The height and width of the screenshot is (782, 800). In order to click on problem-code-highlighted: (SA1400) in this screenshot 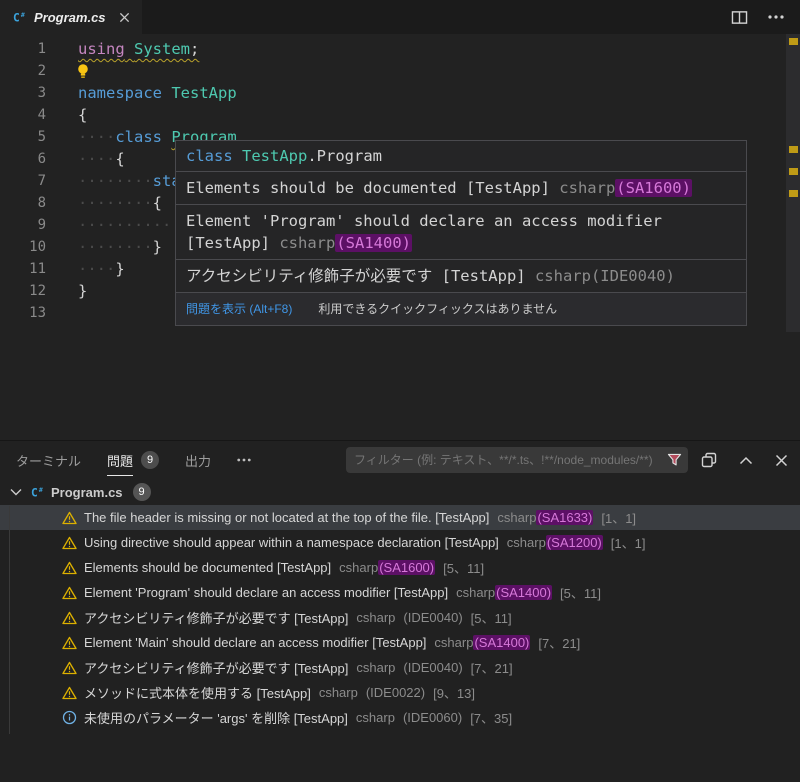, I will do `click(502, 642)`.